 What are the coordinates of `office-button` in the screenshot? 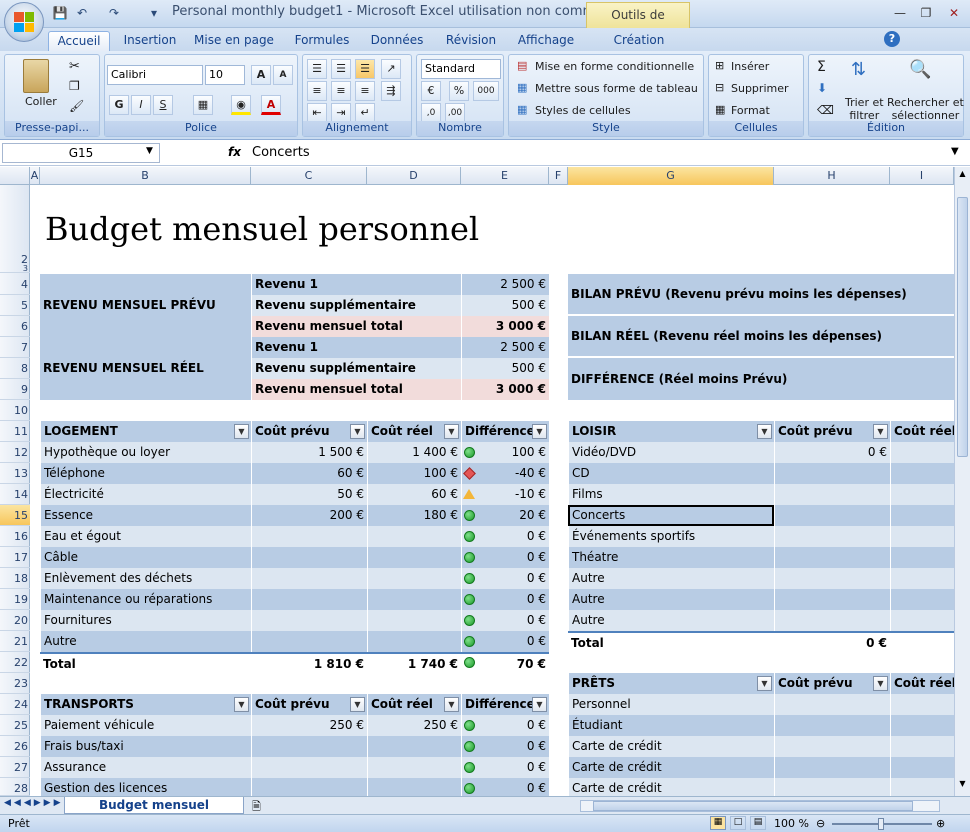 It's located at (24, 22).